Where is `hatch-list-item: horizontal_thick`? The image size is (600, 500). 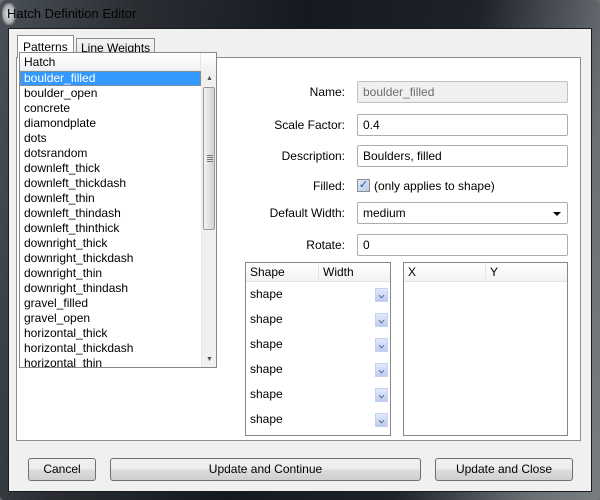
hatch-list-item: horizontal_thick is located at coordinates (110, 333).